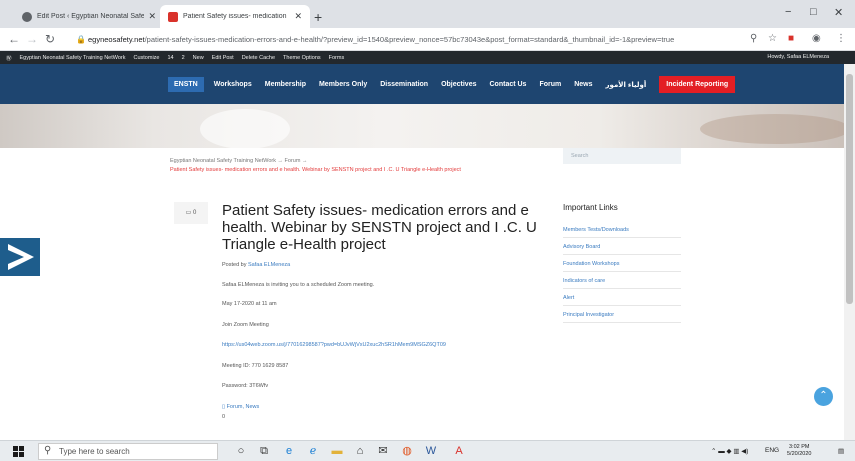 This screenshot has width=855, height=461. What do you see at coordinates (233, 84) in the screenshot?
I see `nav-workshops: Workshops` at bounding box center [233, 84].